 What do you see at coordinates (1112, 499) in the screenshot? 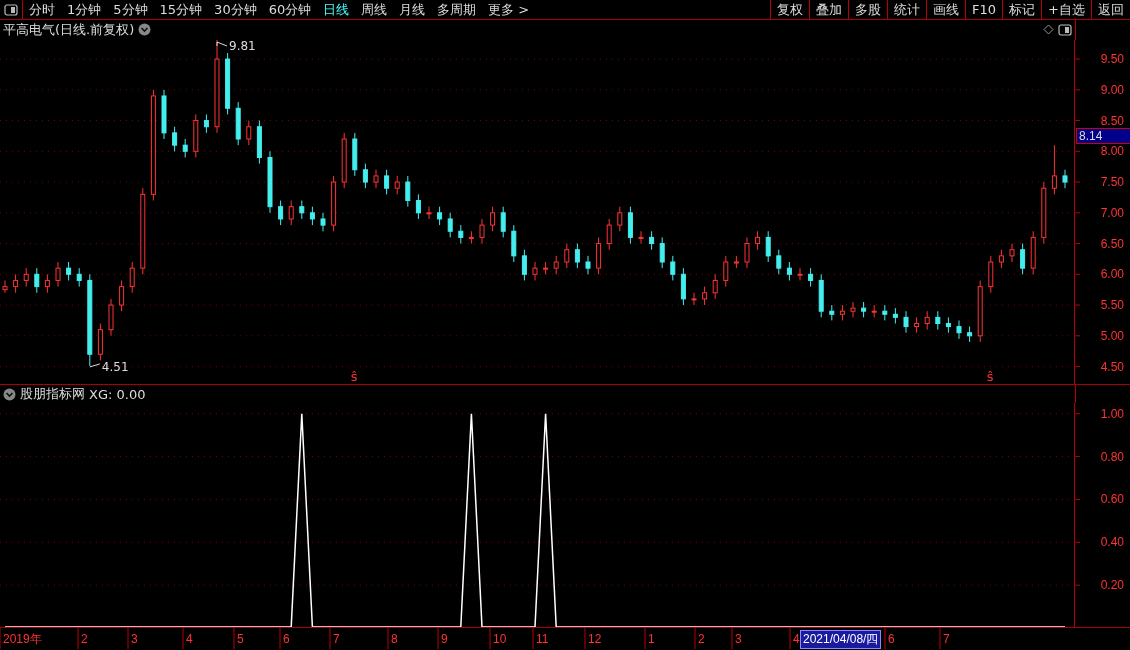
I see `axis-label: 0.60` at bounding box center [1112, 499].